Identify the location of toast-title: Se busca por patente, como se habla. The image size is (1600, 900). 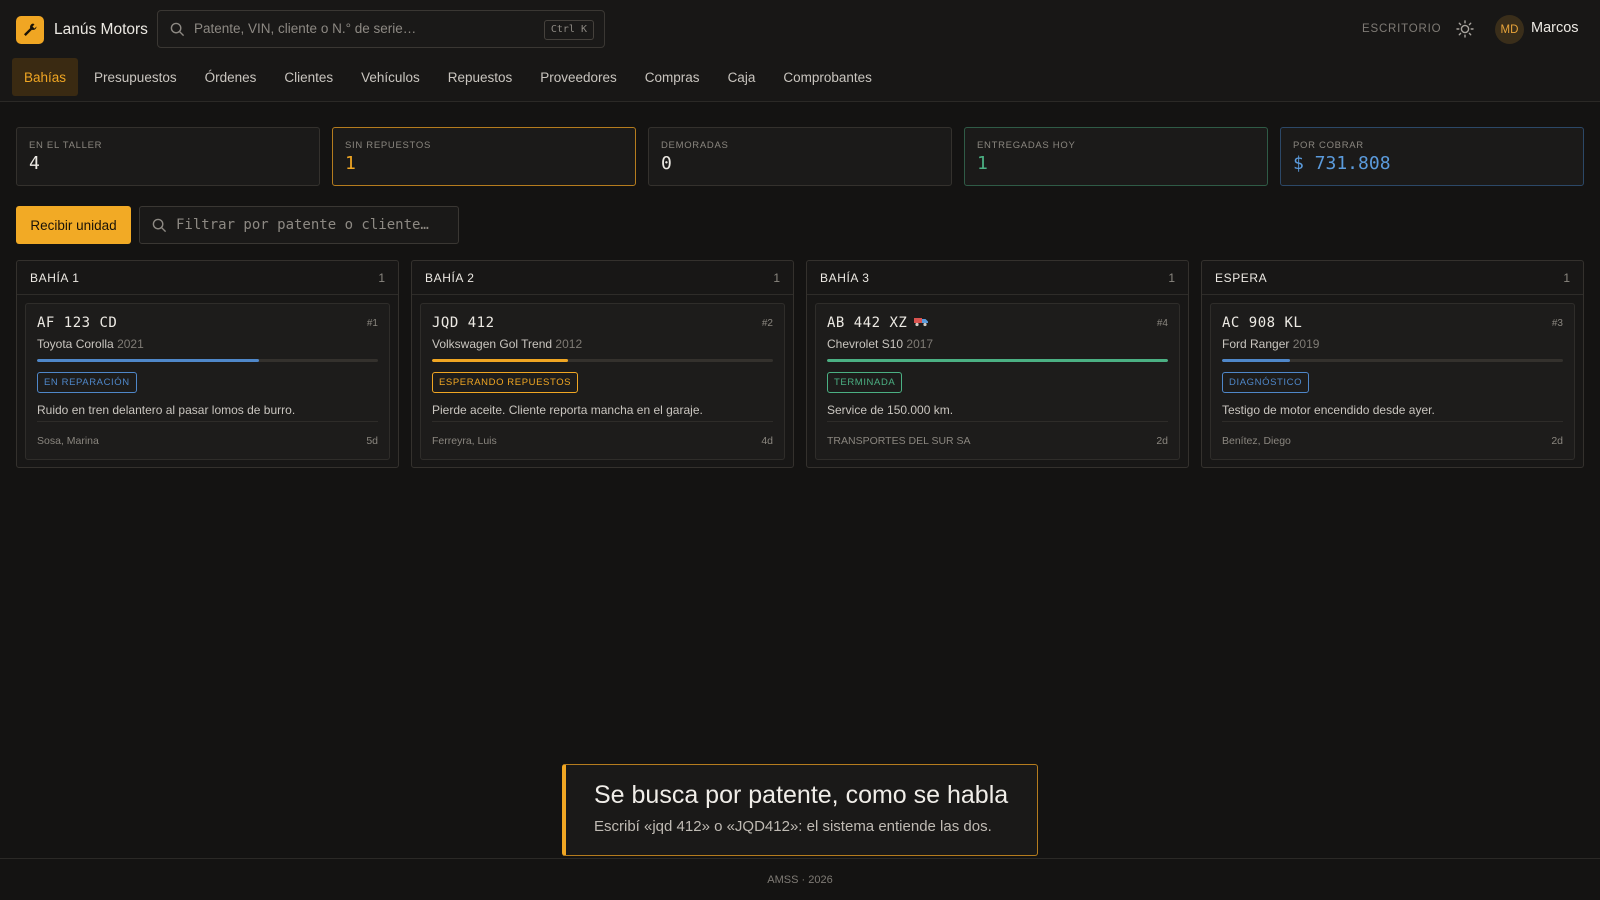
(801, 795).